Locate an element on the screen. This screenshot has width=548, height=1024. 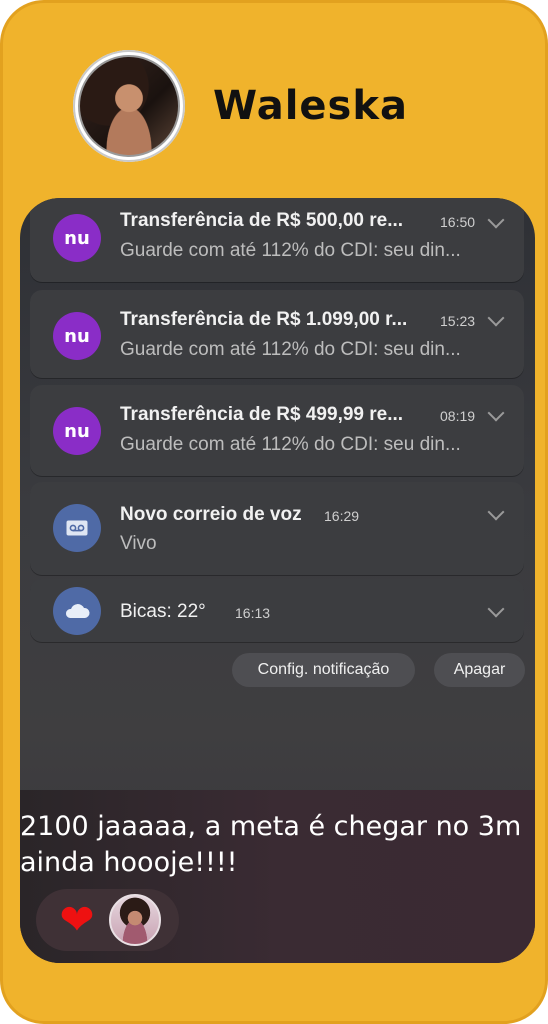
caption-line: ainda hoooje!!!! is located at coordinates (129, 862).